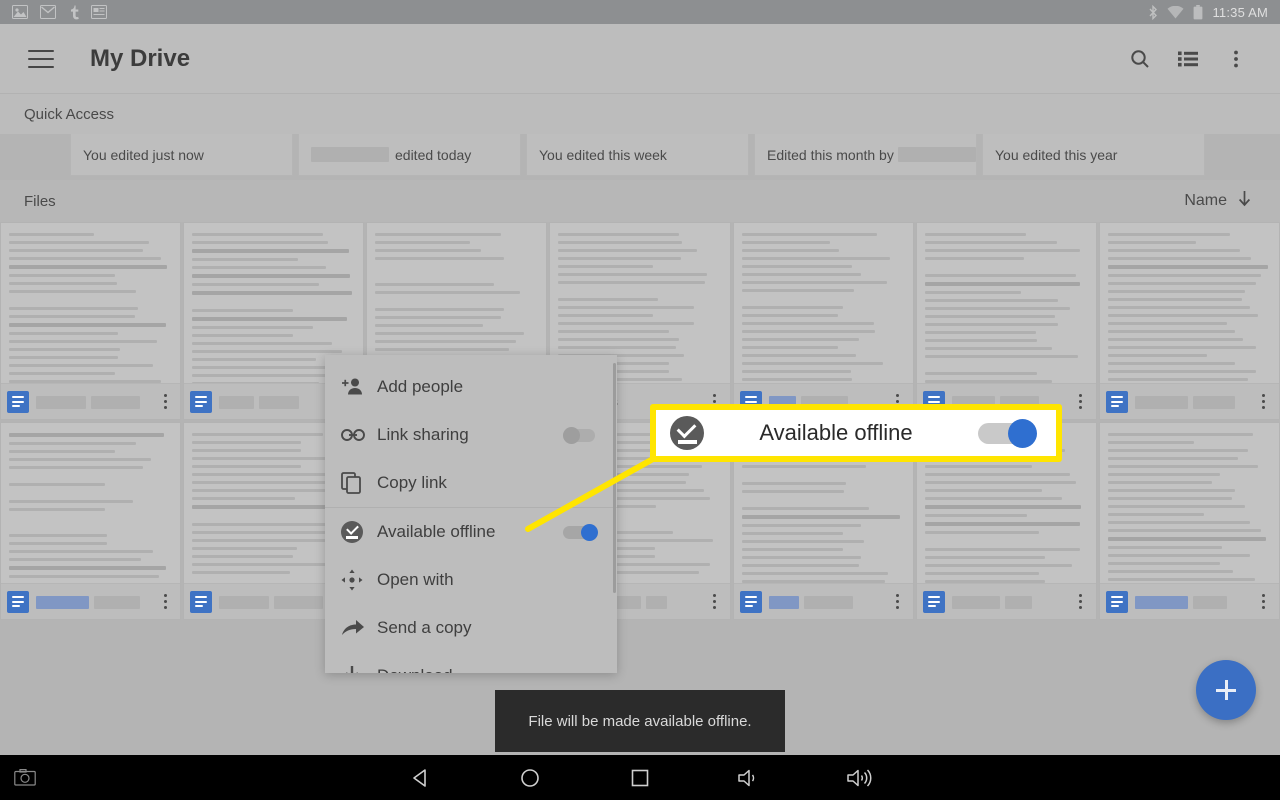  Describe the element at coordinates (20, 12) in the screenshot. I see `photos-icon` at that location.